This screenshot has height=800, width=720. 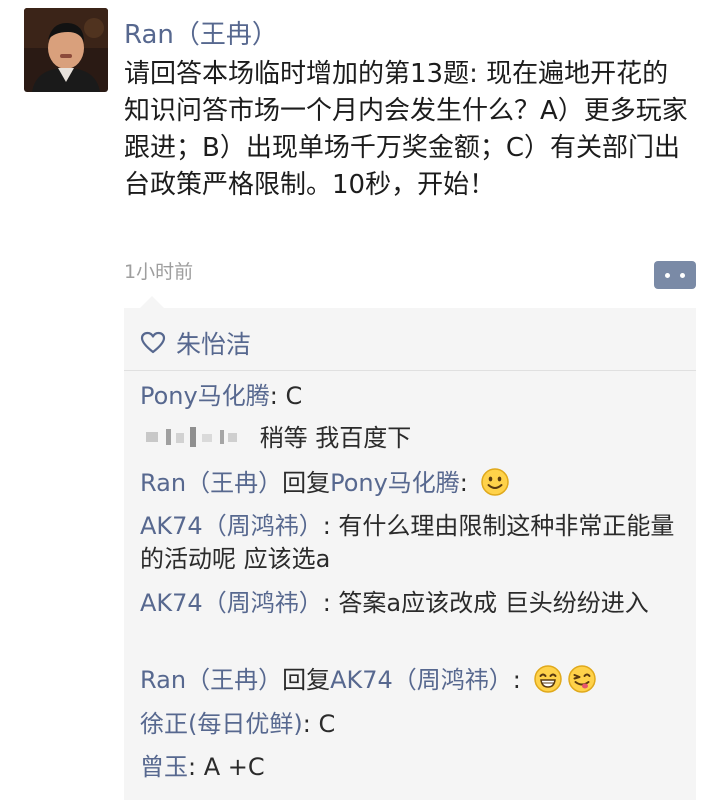 I want to click on wink-tongue-emoji-icon, so click(x=581, y=679).